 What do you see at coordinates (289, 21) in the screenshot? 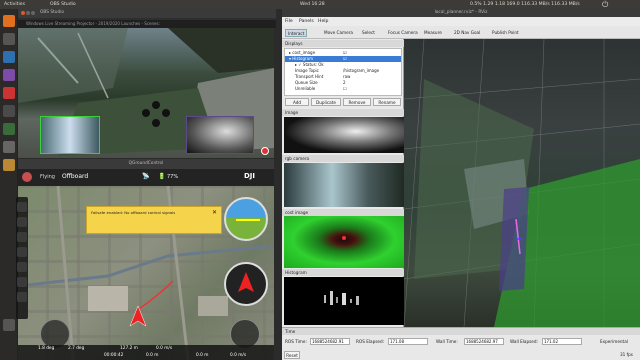
I see `menu-file: File` at bounding box center [289, 21].